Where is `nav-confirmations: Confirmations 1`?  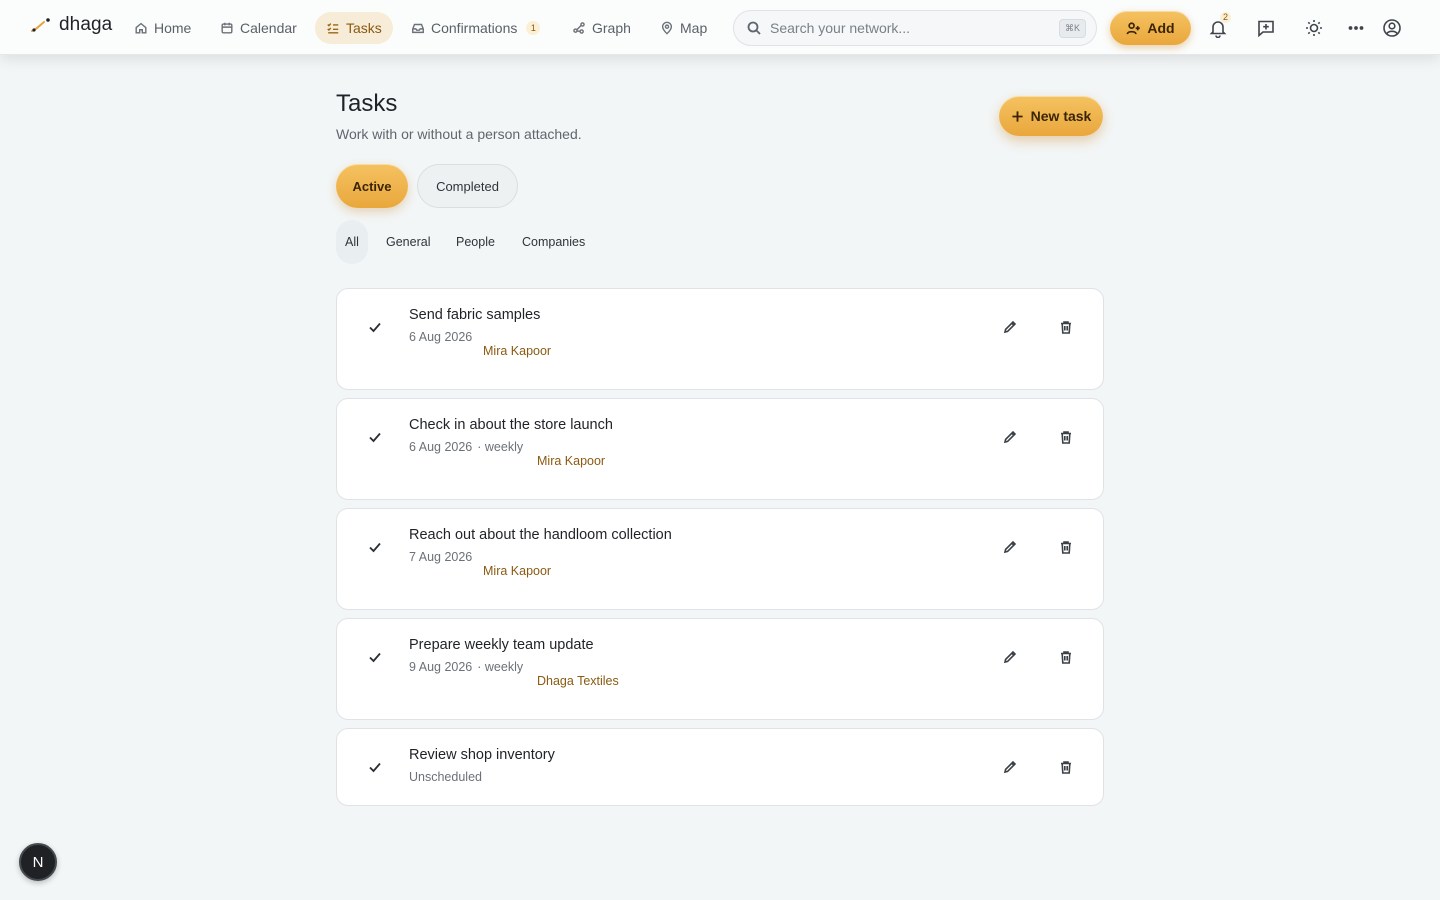 nav-confirmations: Confirmations 1 is located at coordinates (475, 28).